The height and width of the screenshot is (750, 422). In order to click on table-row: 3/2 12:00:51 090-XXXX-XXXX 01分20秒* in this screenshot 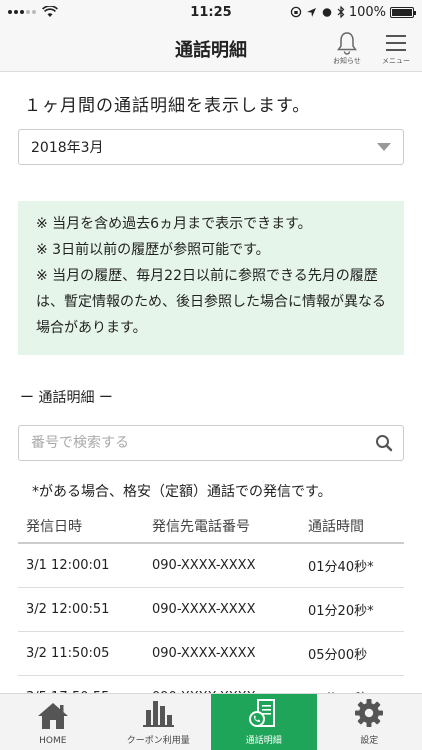, I will do `click(211, 609)`.